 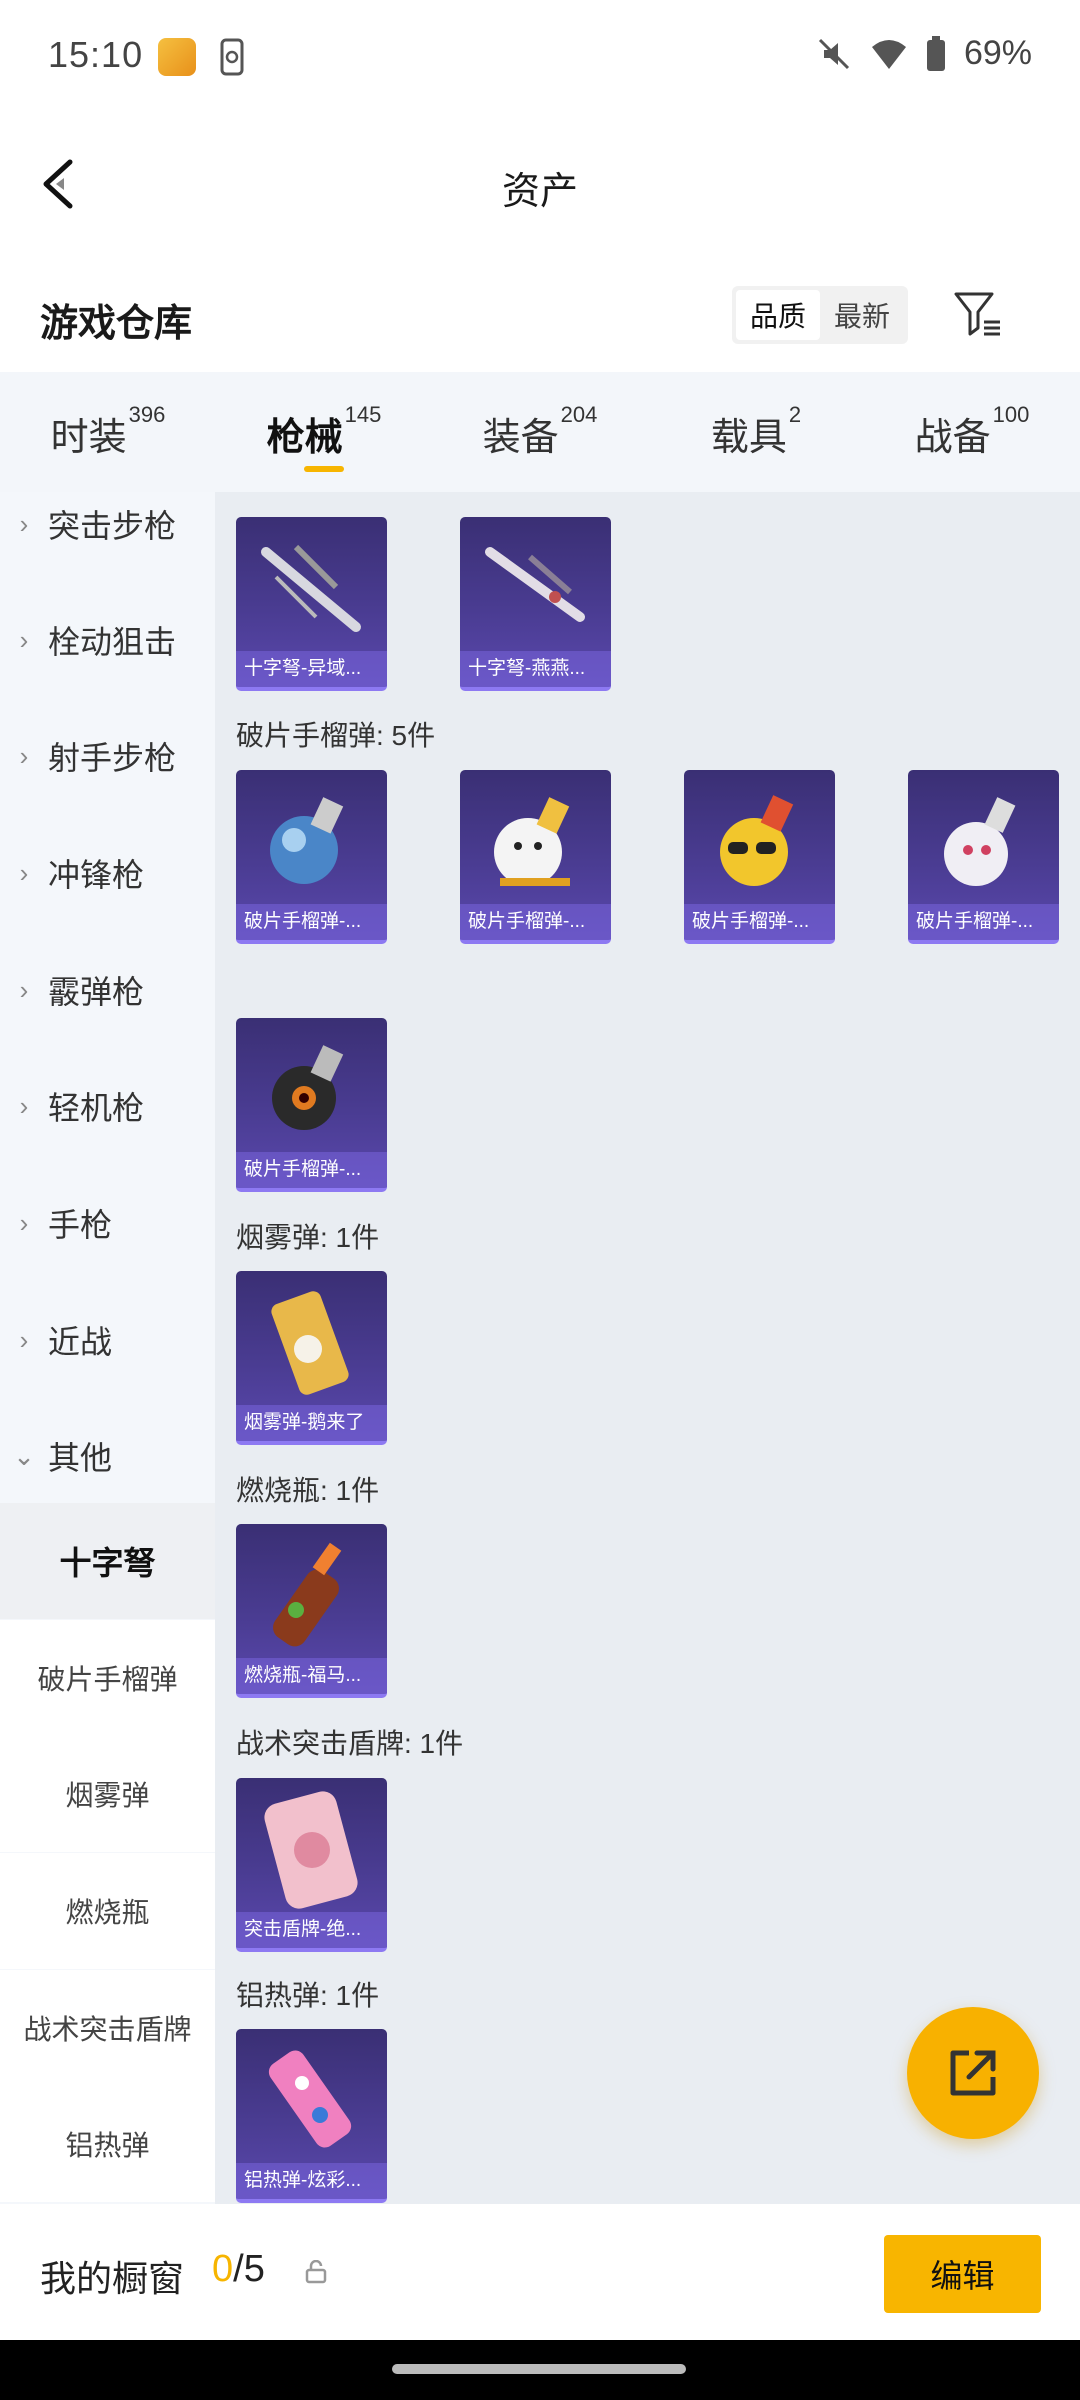 I want to click on tab-count: 2, so click(x=795, y=414).